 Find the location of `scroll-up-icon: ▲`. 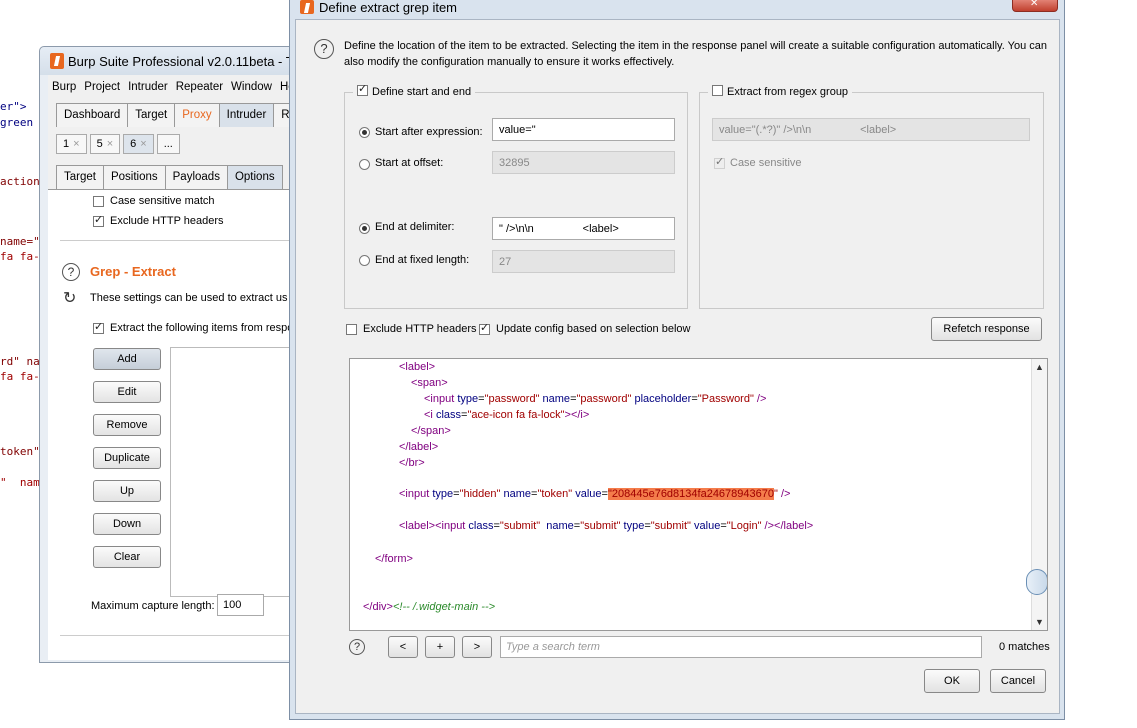

scroll-up-icon: ▲ is located at coordinates (1039, 367).